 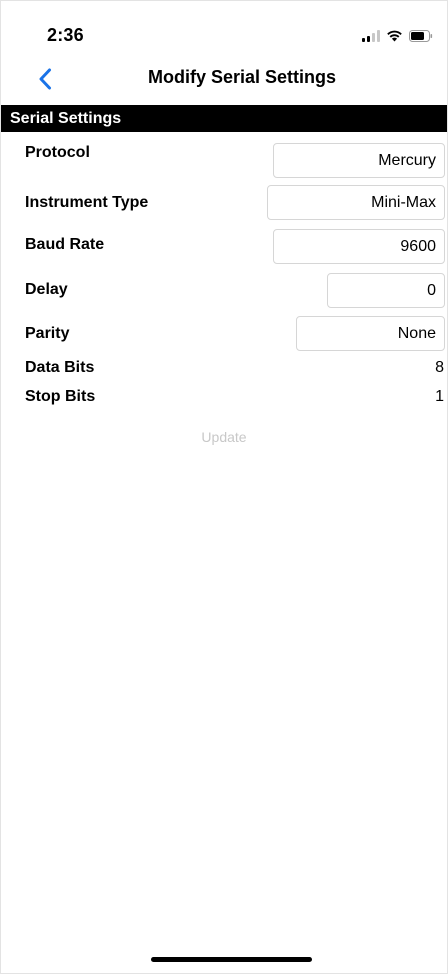 I want to click on data-bits-value: 8, so click(x=439, y=367).